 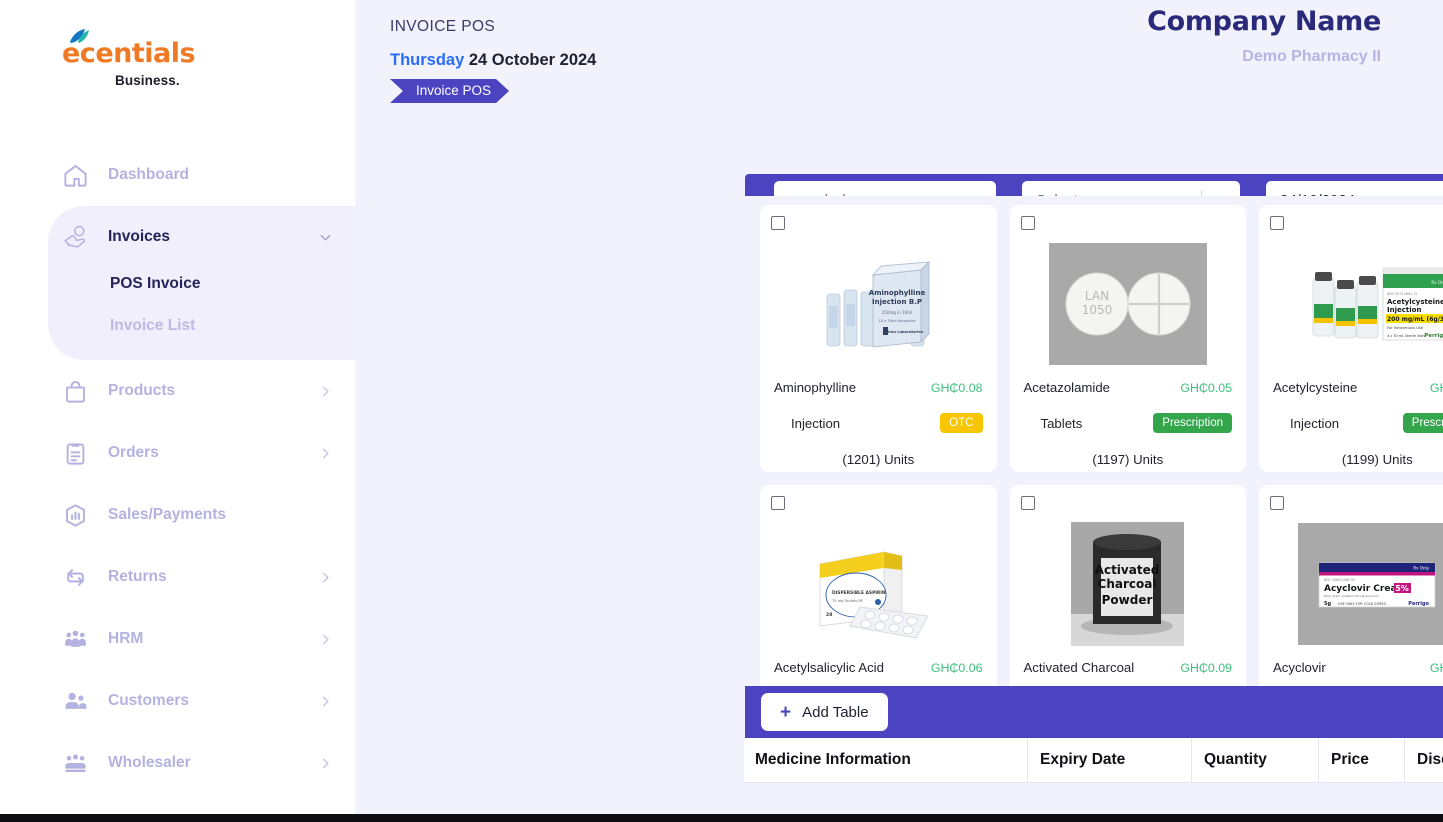 What do you see at coordinates (532, 60) in the screenshot?
I see `date-text: 24 October 2024` at bounding box center [532, 60].